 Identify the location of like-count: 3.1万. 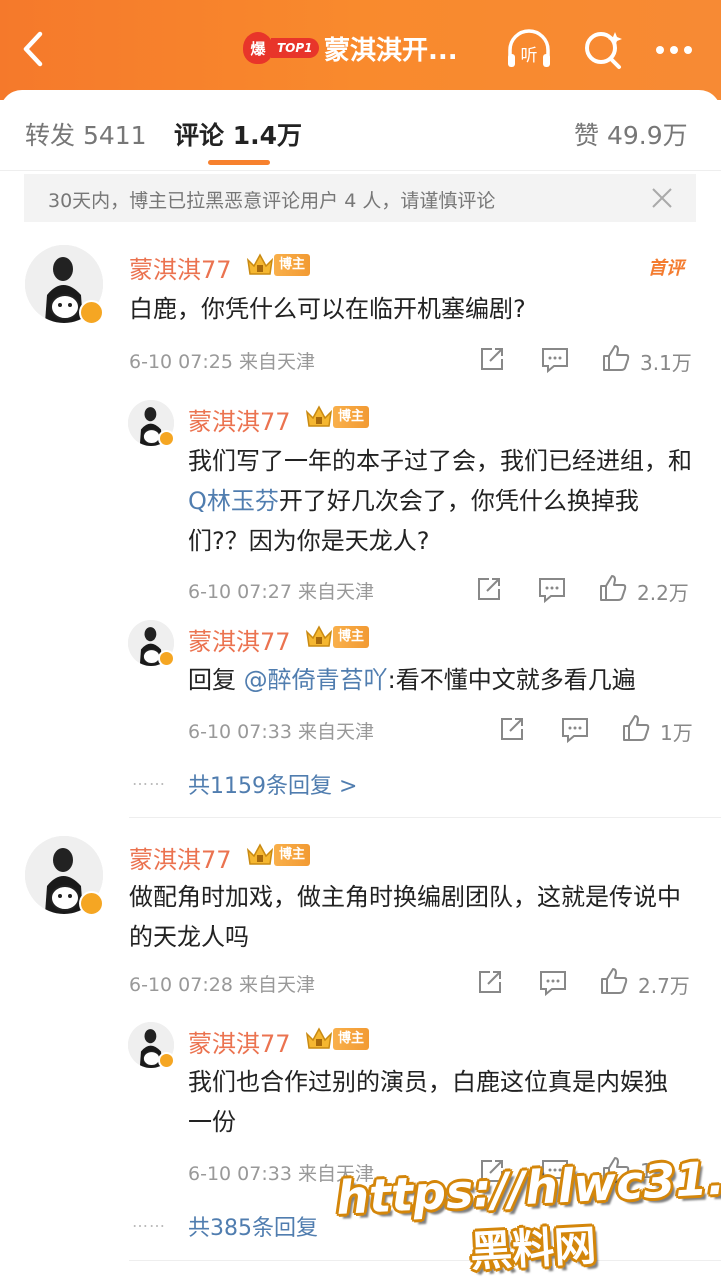
(666, 363).